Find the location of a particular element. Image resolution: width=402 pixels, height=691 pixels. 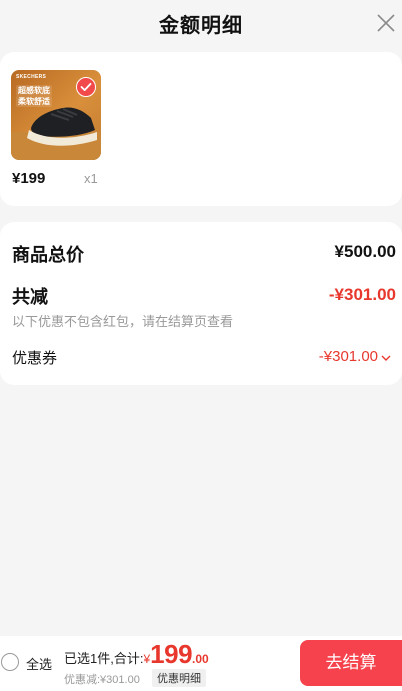

product-quantity: x1 is located at coordinates (91, 178).